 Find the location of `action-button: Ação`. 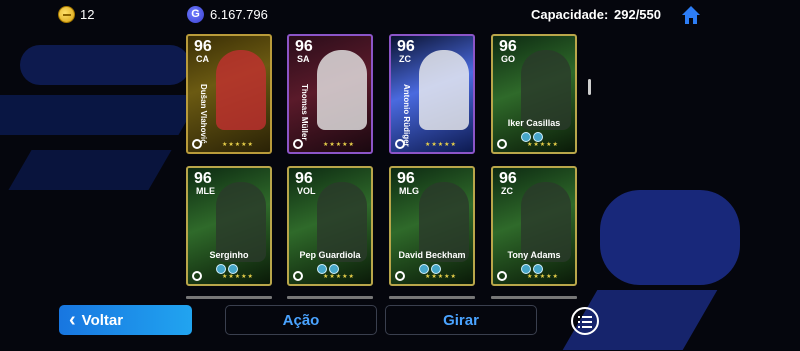

action-button: Ação is located at coordinates (301, 320).